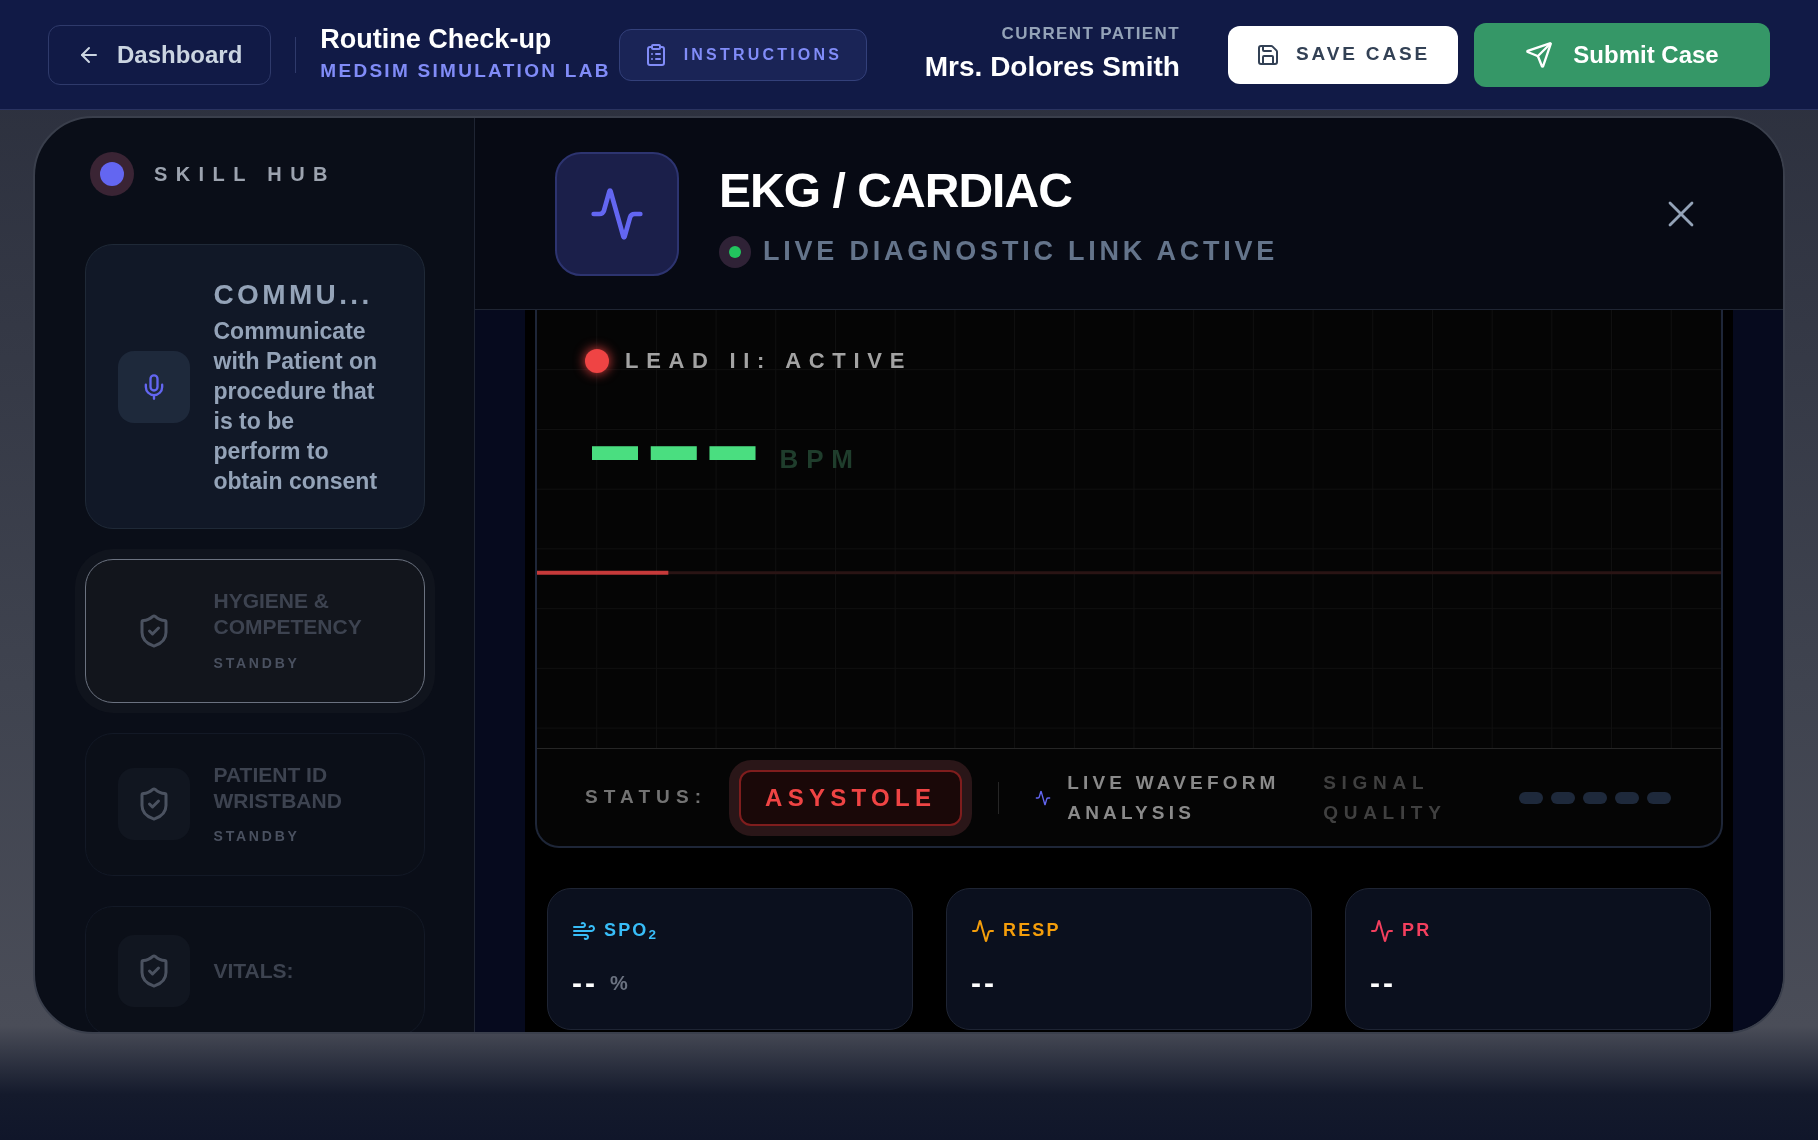 This screenshot has height=1140, width=1818. Describe the element at coordinates (278, 787) in the screenshot. I see `skill-title: PATIENT ID WRISTBAND` at that location.